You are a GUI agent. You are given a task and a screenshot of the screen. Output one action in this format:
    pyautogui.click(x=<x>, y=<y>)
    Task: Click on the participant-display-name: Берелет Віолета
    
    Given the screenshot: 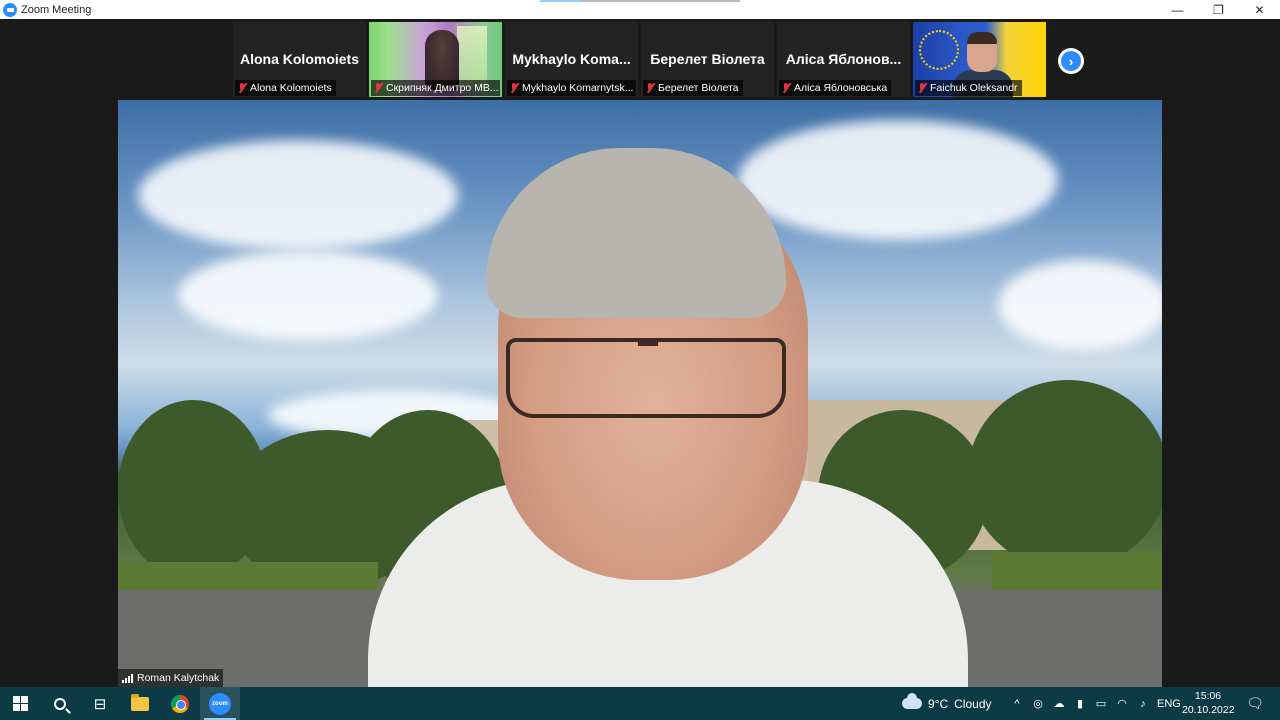 What is the action you would take?
    pyautogui.click(x=707, y=59)
    